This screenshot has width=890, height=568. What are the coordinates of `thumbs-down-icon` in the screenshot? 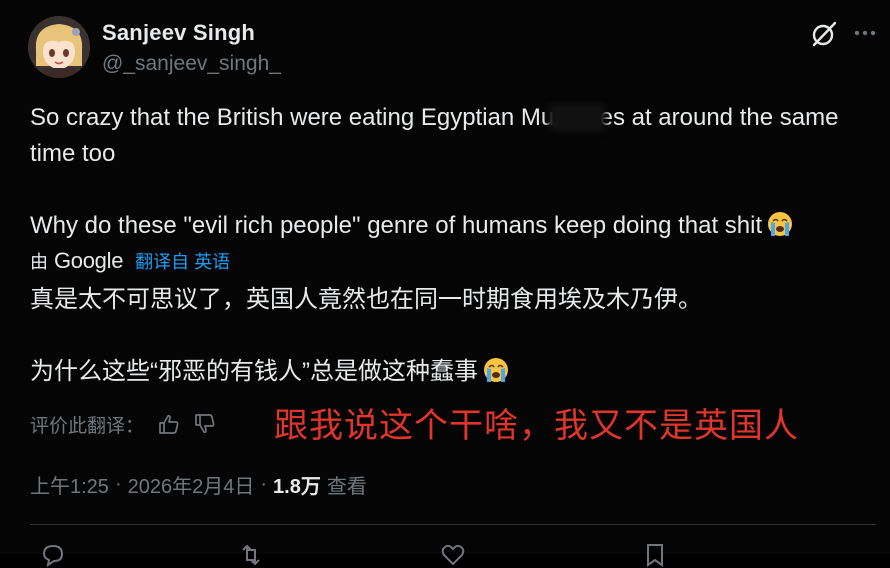 It's located at (205, 424).